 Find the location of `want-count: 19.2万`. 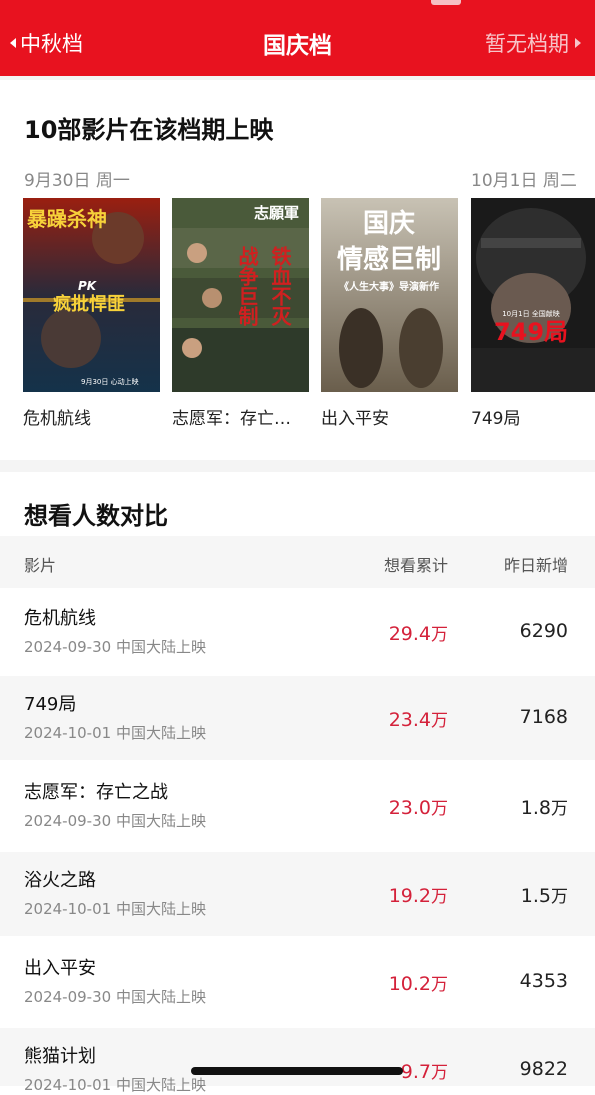

want-count: 19.2万 is located at coordinates (418, 896).